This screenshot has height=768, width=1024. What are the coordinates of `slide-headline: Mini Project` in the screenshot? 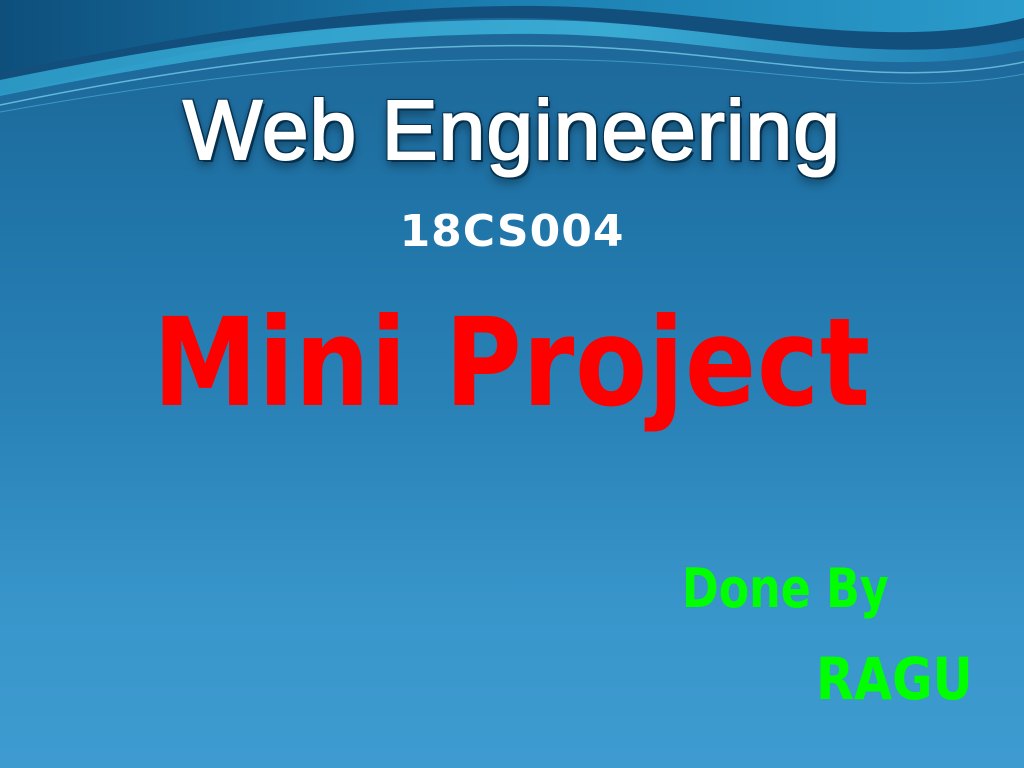 It's located at (512, 363).